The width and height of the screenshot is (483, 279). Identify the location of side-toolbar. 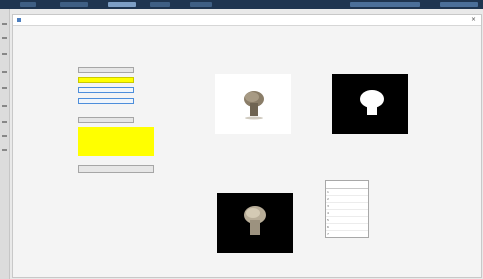
(5, 144).